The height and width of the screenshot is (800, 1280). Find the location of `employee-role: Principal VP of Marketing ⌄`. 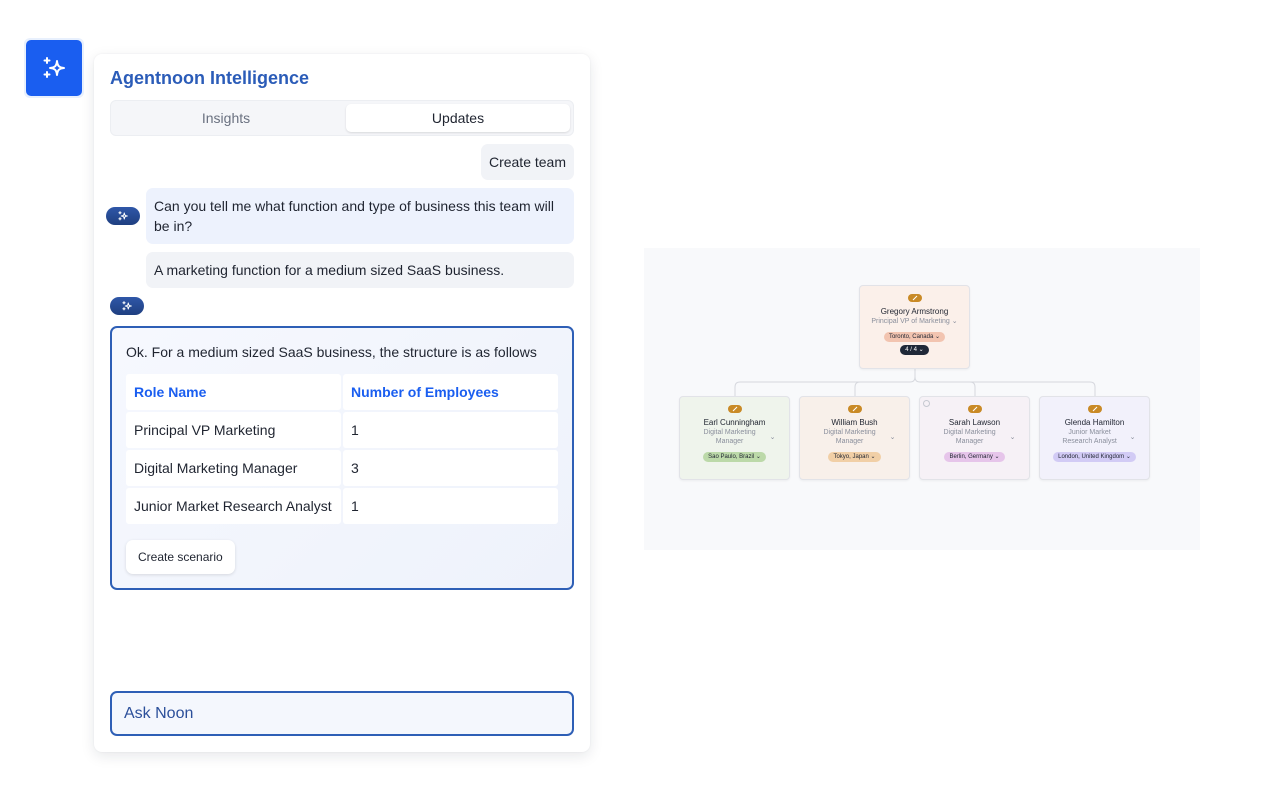

employee-role: Principal VP of Marketing ⌄ is located at coordinates (914, 321).